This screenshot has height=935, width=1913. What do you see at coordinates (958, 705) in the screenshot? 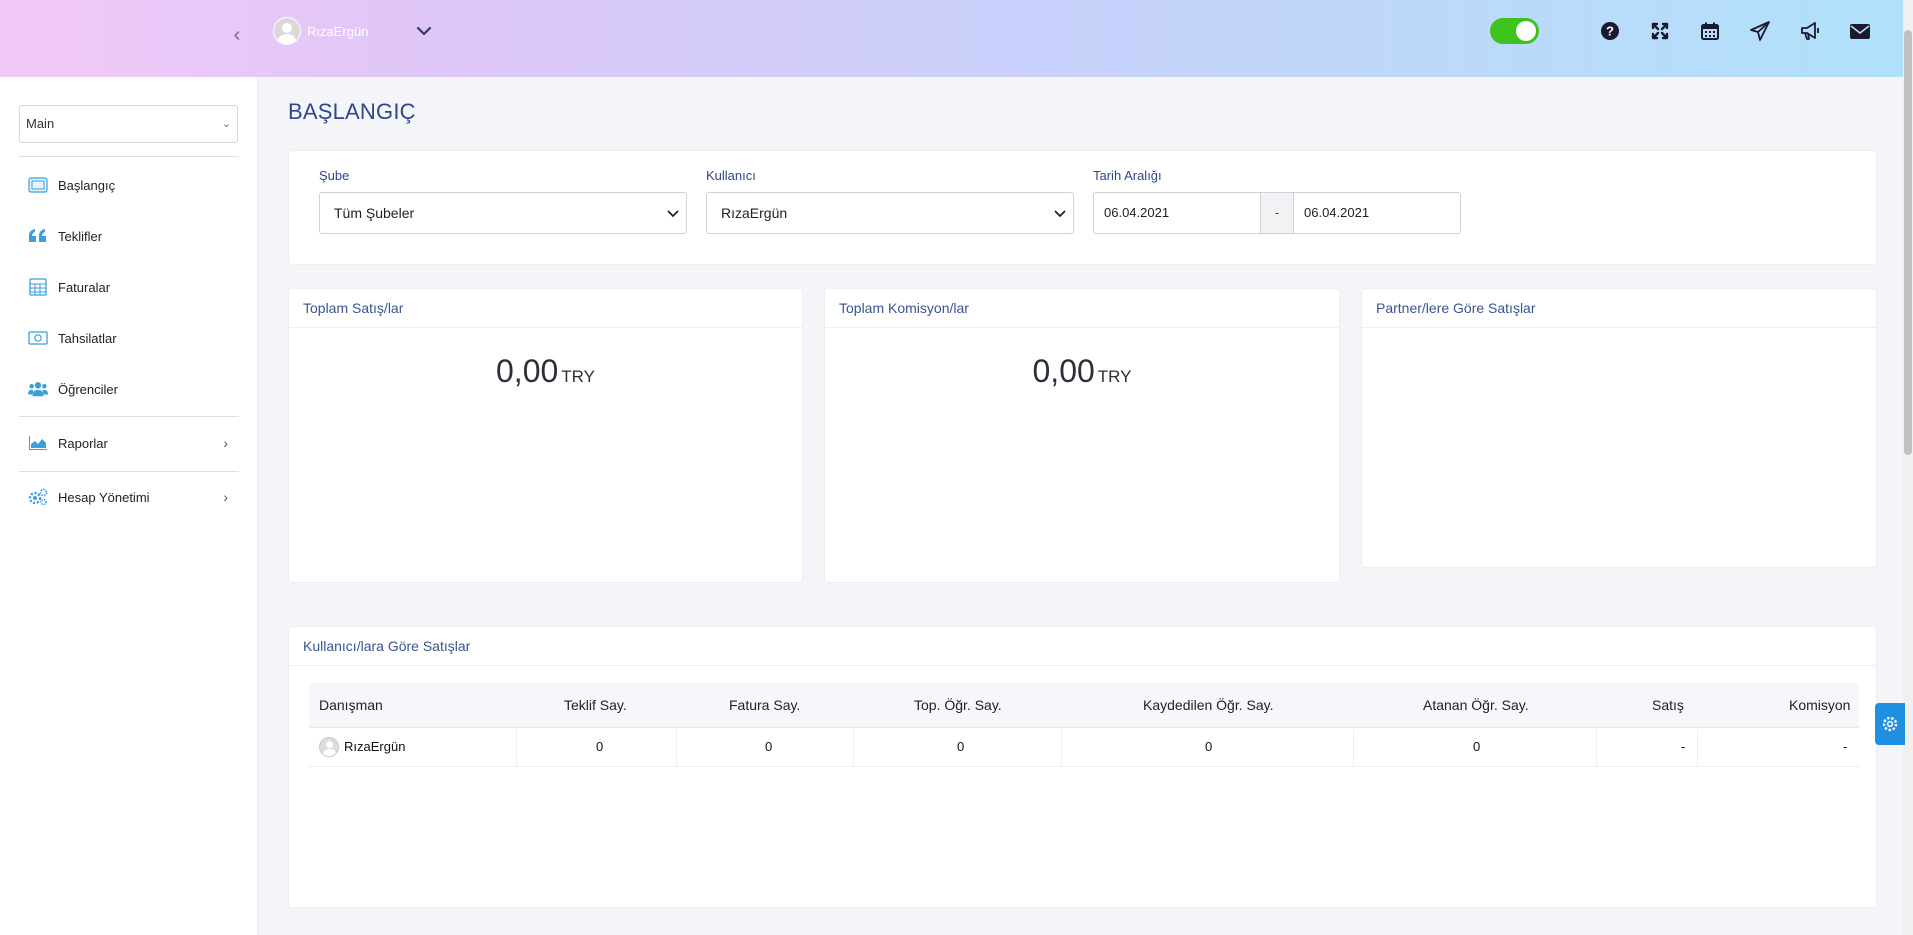
I see `column-header: Top. Öğr. Say.` at bounding box center [958, 705].